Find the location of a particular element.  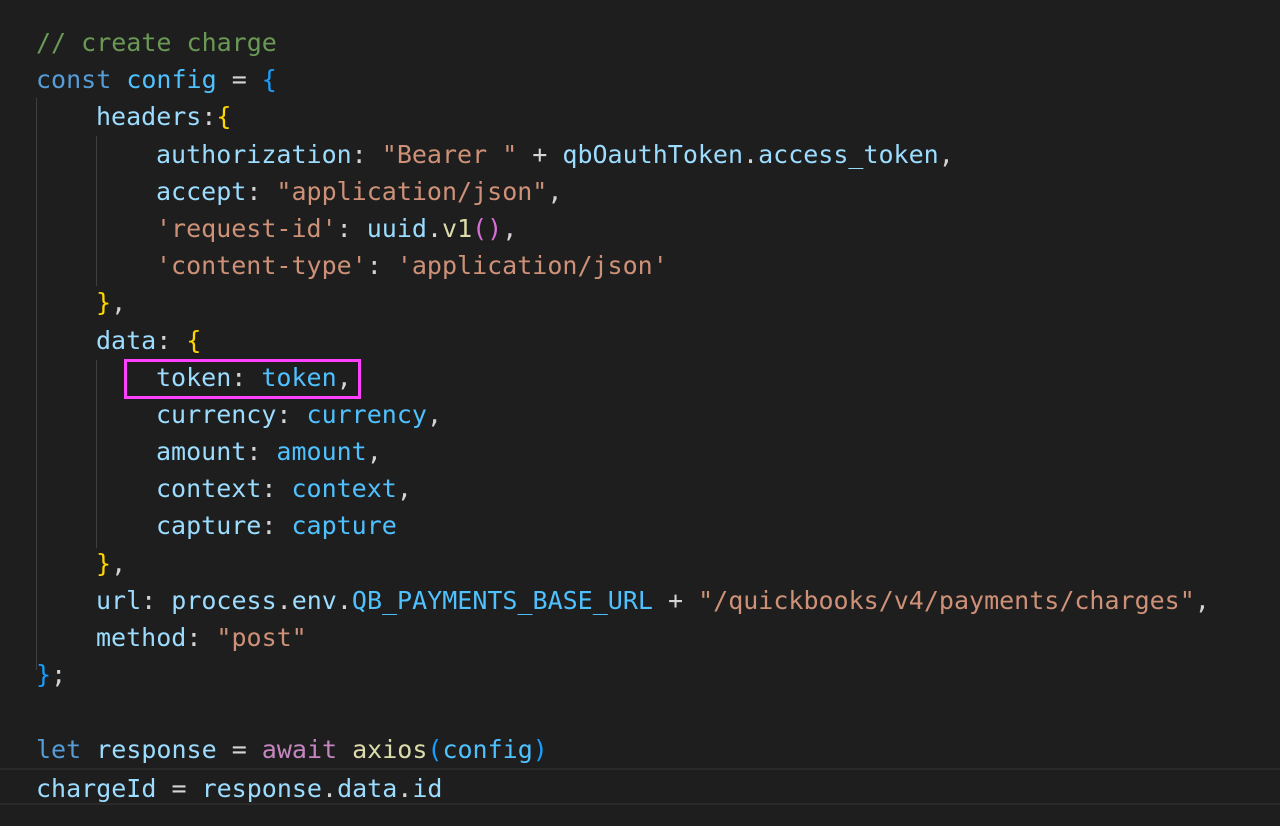

property-id: id is located at coordinates (427, 788).